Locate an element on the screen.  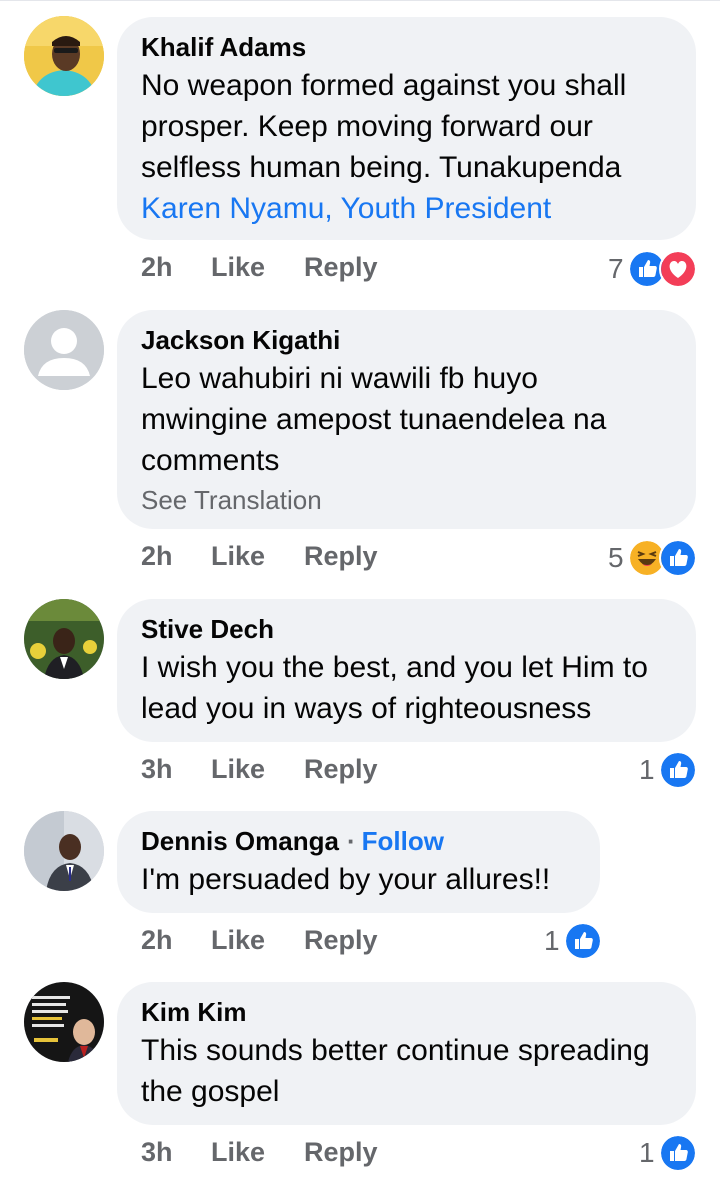
reactions-summary: 5 is located at coordinates (652, 558).